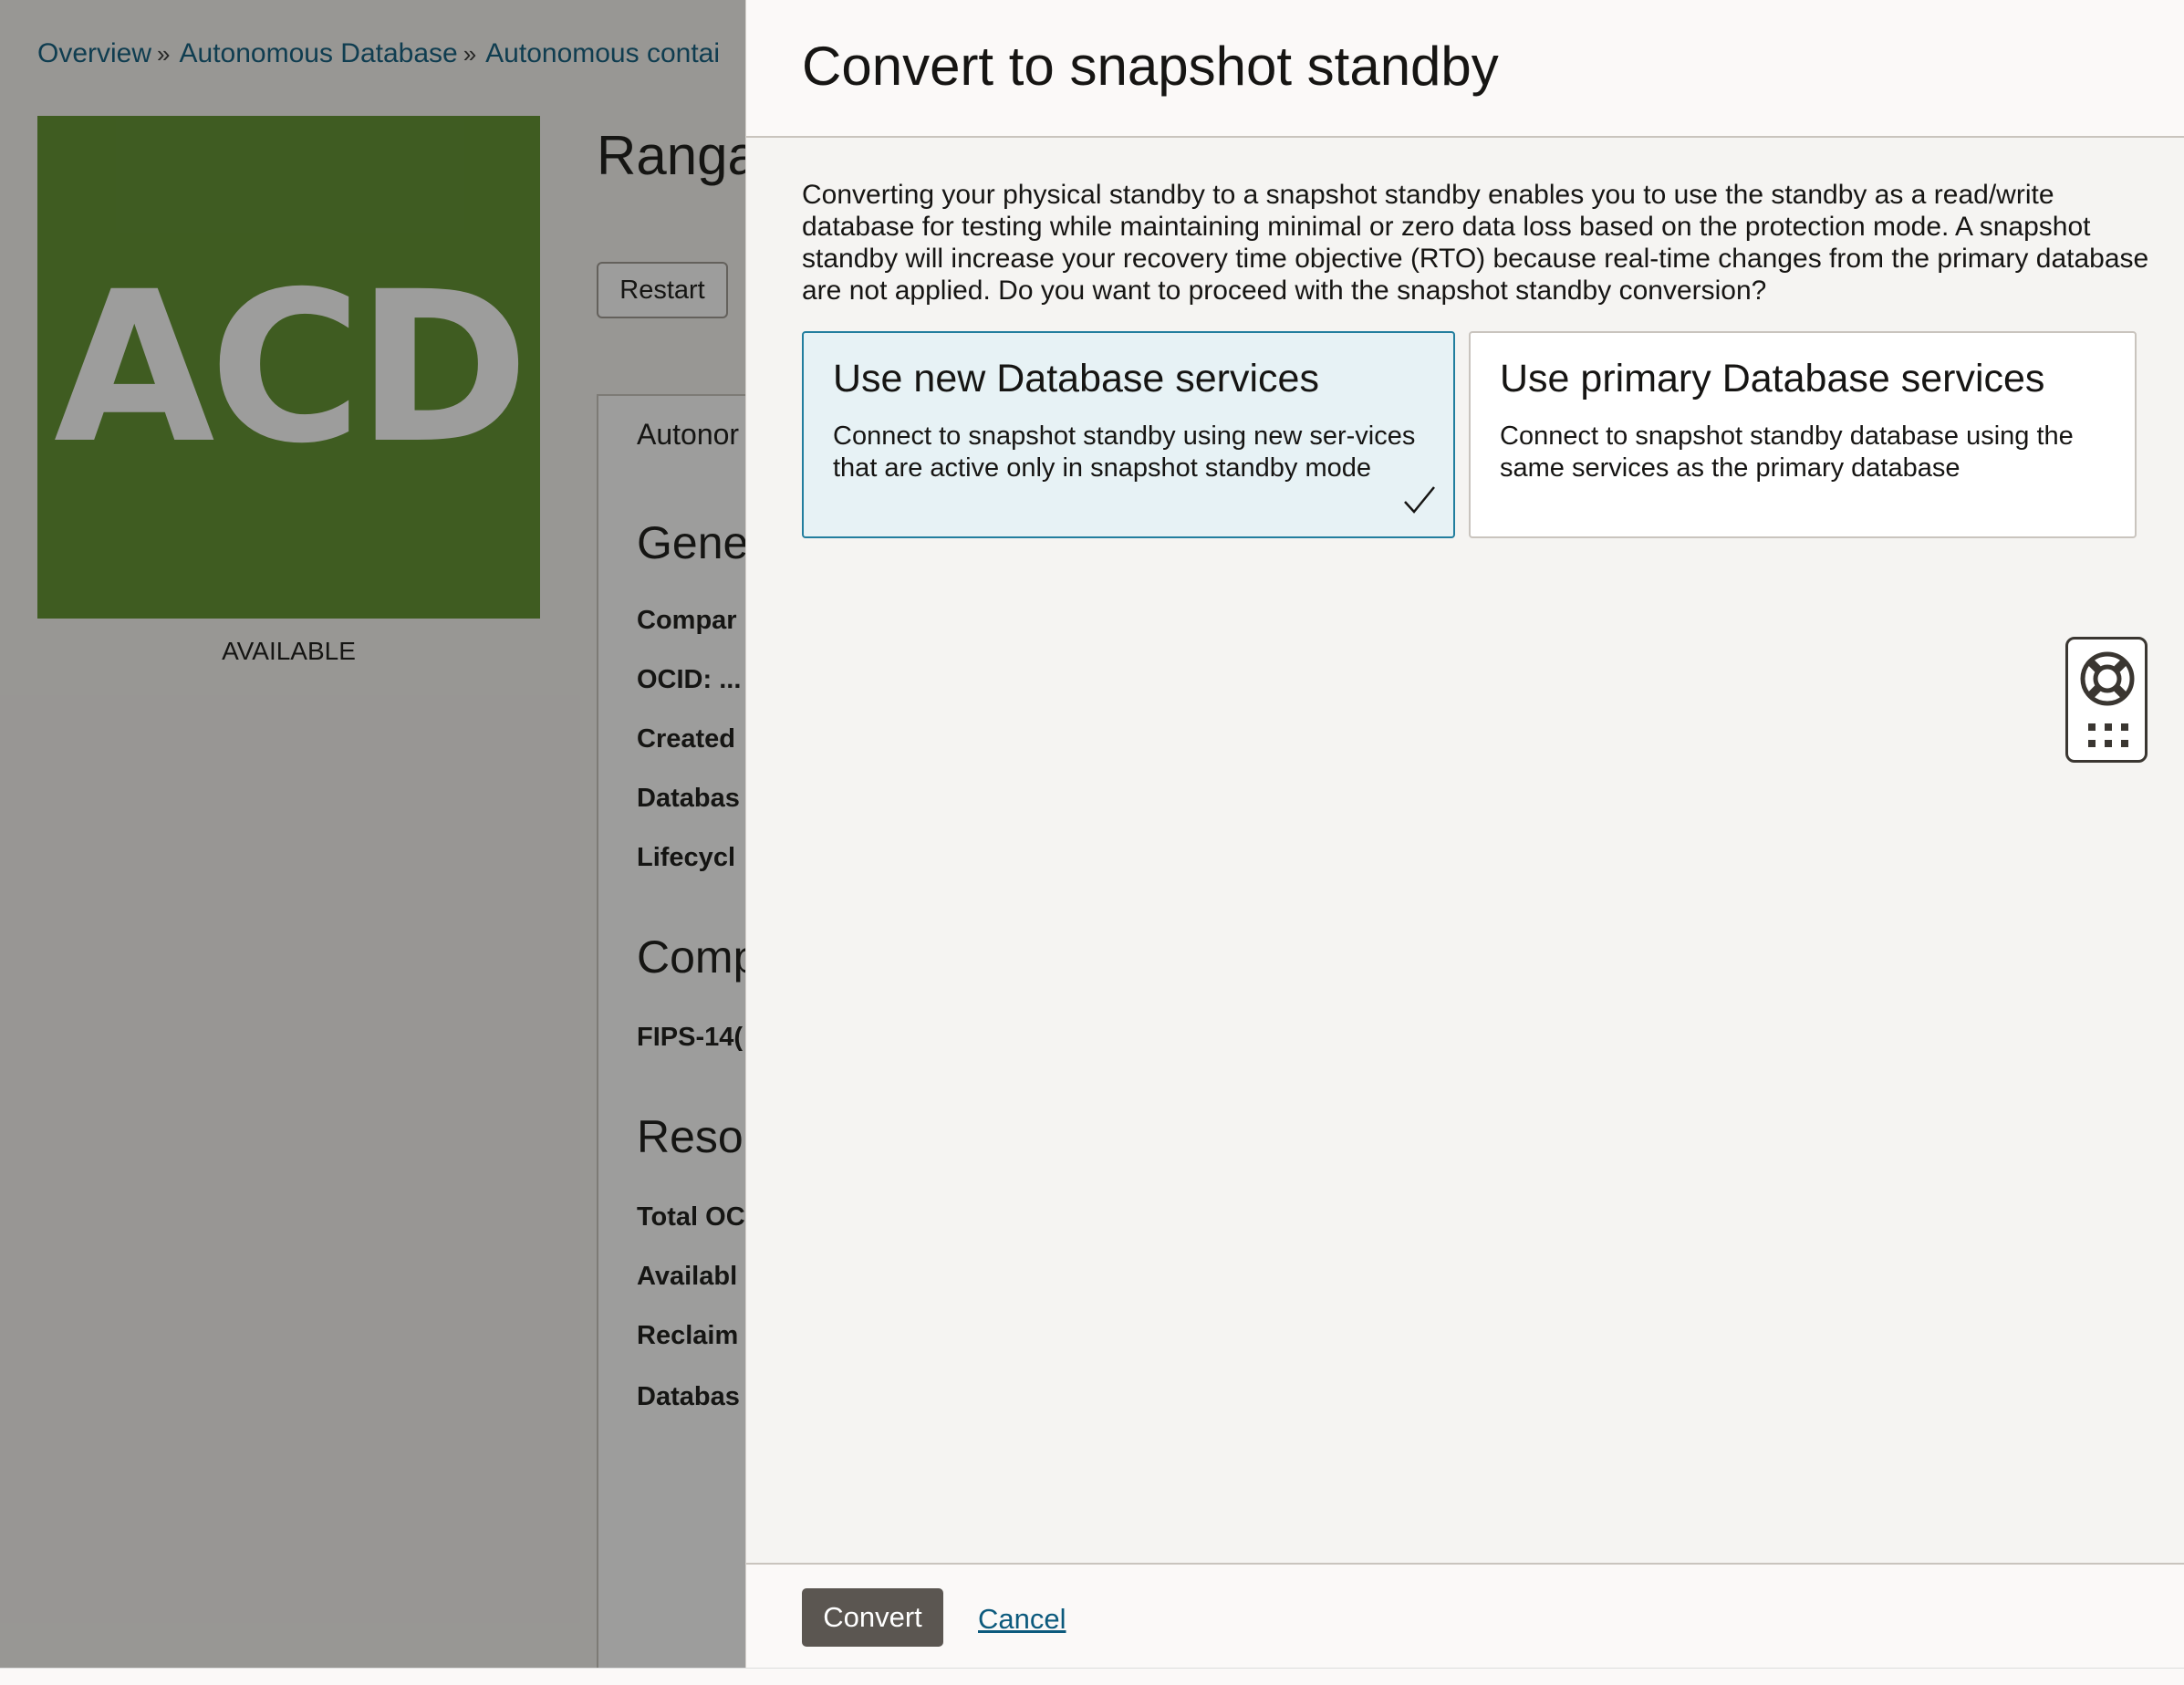  Describe the element at coordinates (1151, 66) in the screenshot. I see `drawer-title: Convert to snapshot standby` at that location.